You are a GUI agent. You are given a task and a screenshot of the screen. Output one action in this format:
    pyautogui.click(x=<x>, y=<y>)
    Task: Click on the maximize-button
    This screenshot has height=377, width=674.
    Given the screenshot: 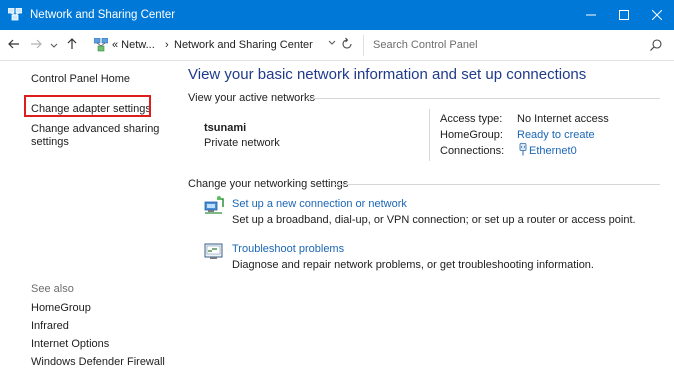 What is the action you would take?
    pyautogui.click(x=624, y=15)
    